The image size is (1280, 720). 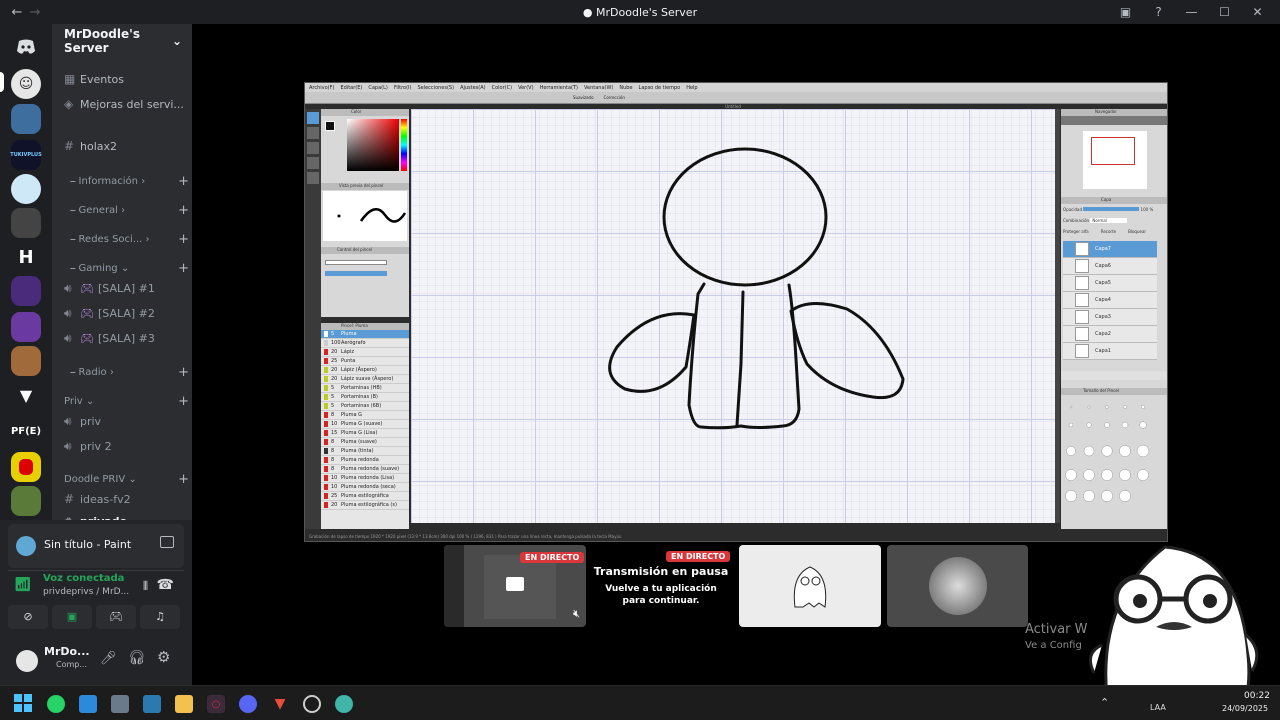 I want to click on protect-alpha-checkbox: Proteger alfa, so click(x=1076, y=231).